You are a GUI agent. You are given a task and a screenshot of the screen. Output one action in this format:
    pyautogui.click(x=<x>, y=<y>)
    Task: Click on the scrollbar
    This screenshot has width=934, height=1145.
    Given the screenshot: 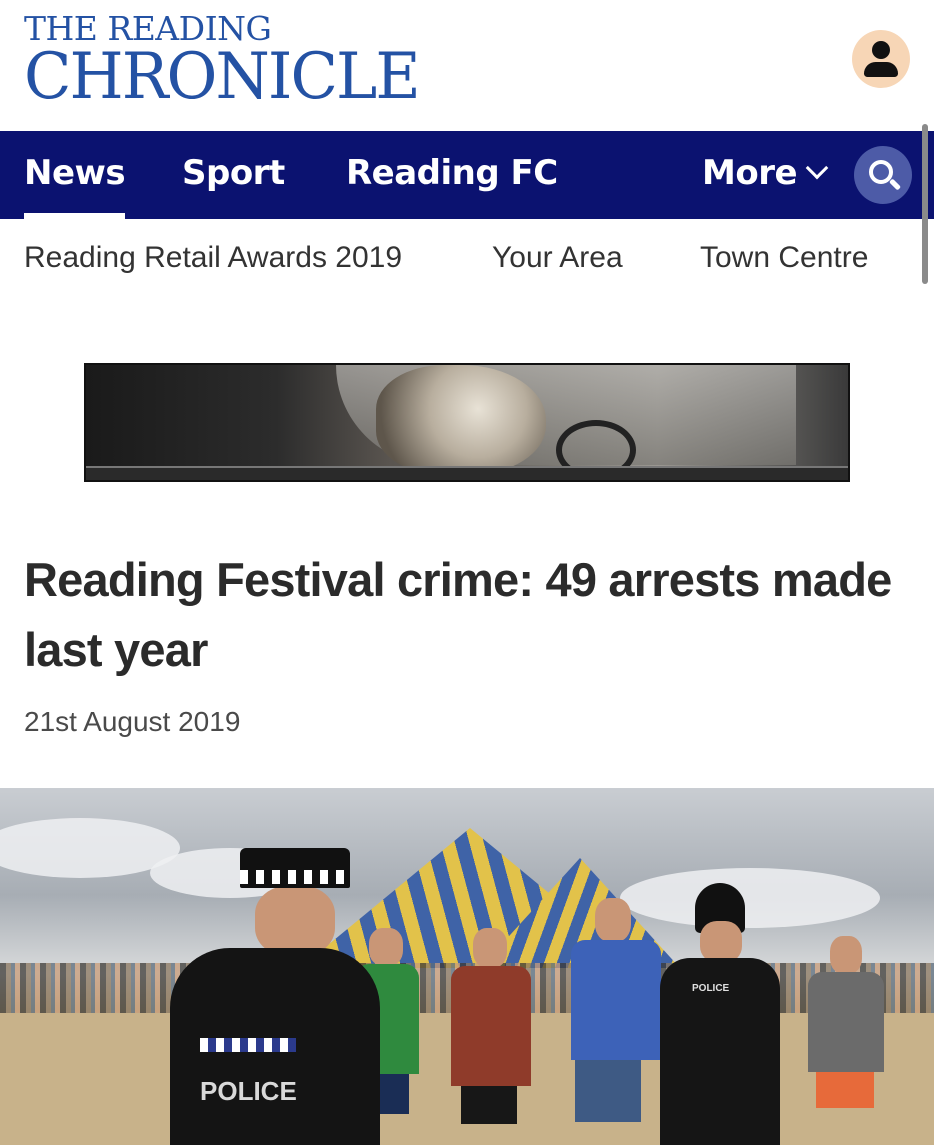 What is the action you would take?
    pyautogui.click(x=925, y=204)
    